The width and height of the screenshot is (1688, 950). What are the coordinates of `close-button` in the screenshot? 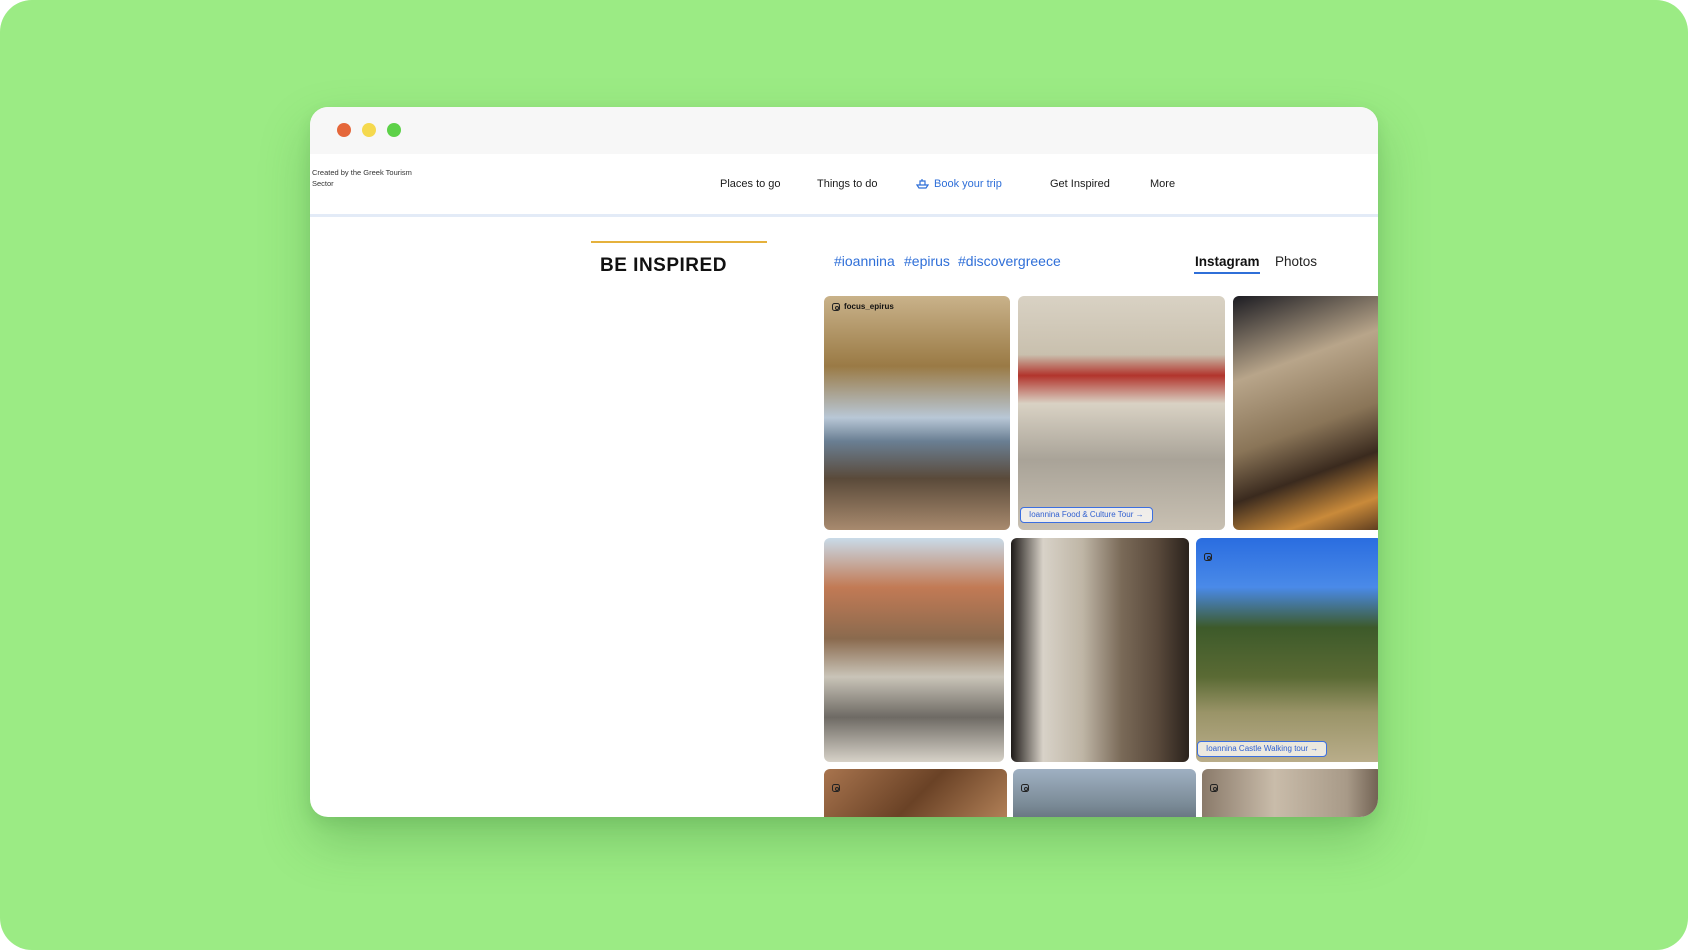 It's located at (344, 130).